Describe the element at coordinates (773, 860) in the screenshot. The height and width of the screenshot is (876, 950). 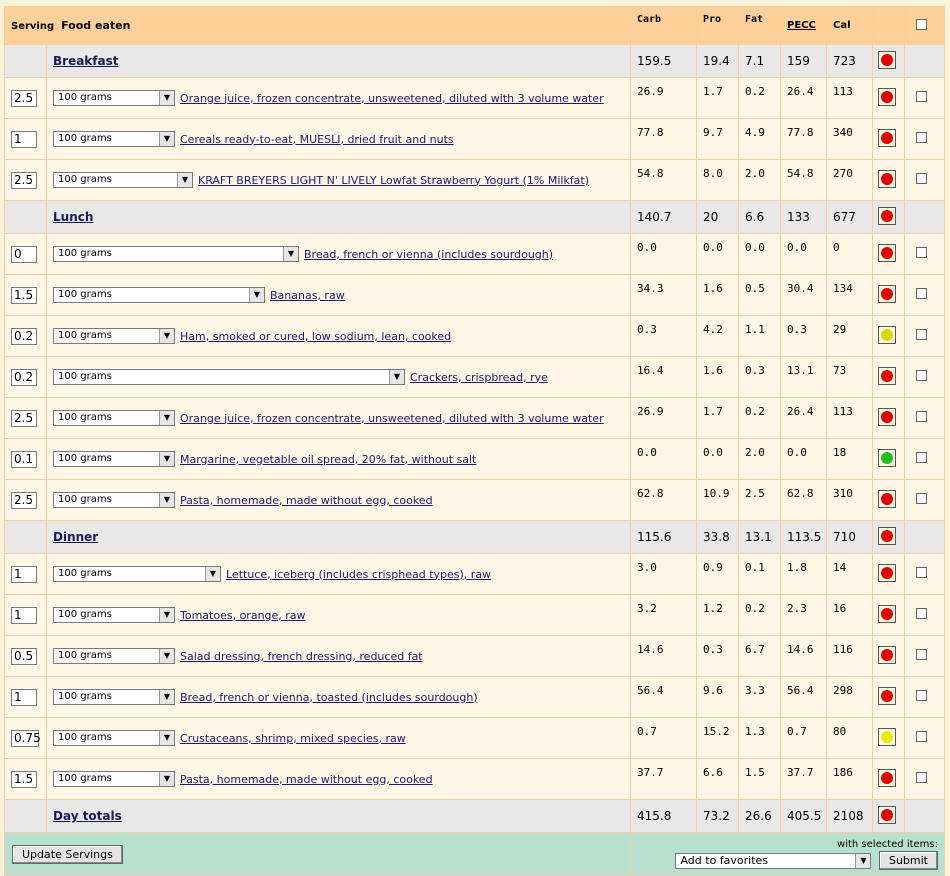
I see `action-select: Add to favorites ▼` at that location.